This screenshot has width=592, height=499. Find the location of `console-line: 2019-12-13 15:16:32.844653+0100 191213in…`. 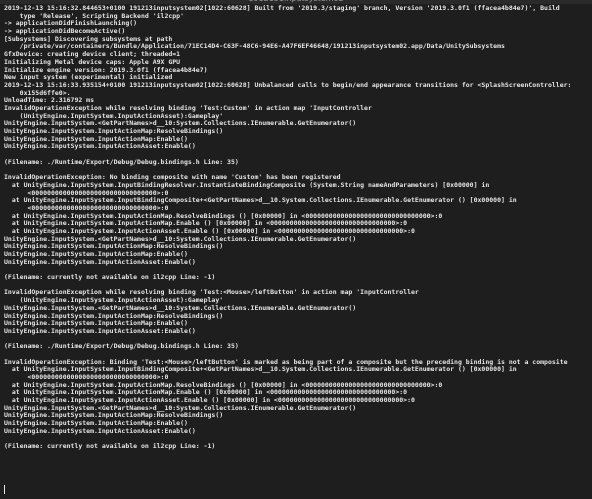

console-line: 2019-12-13 15:16:32.844653+0100 191213in… is located at coordinates (282, 8).